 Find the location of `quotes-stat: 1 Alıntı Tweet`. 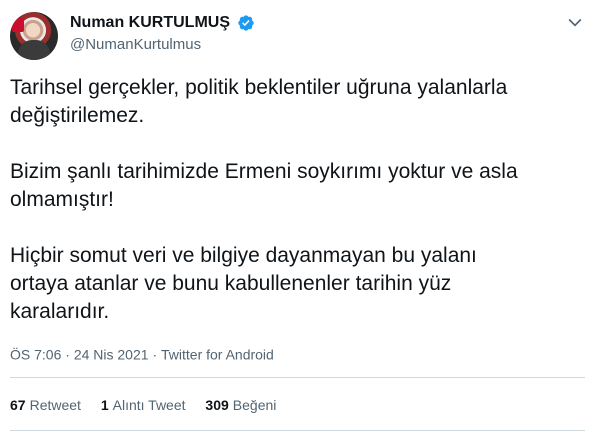

quotes-stat: 1 Alıntı Tweet is located at coordinates (143, 405).